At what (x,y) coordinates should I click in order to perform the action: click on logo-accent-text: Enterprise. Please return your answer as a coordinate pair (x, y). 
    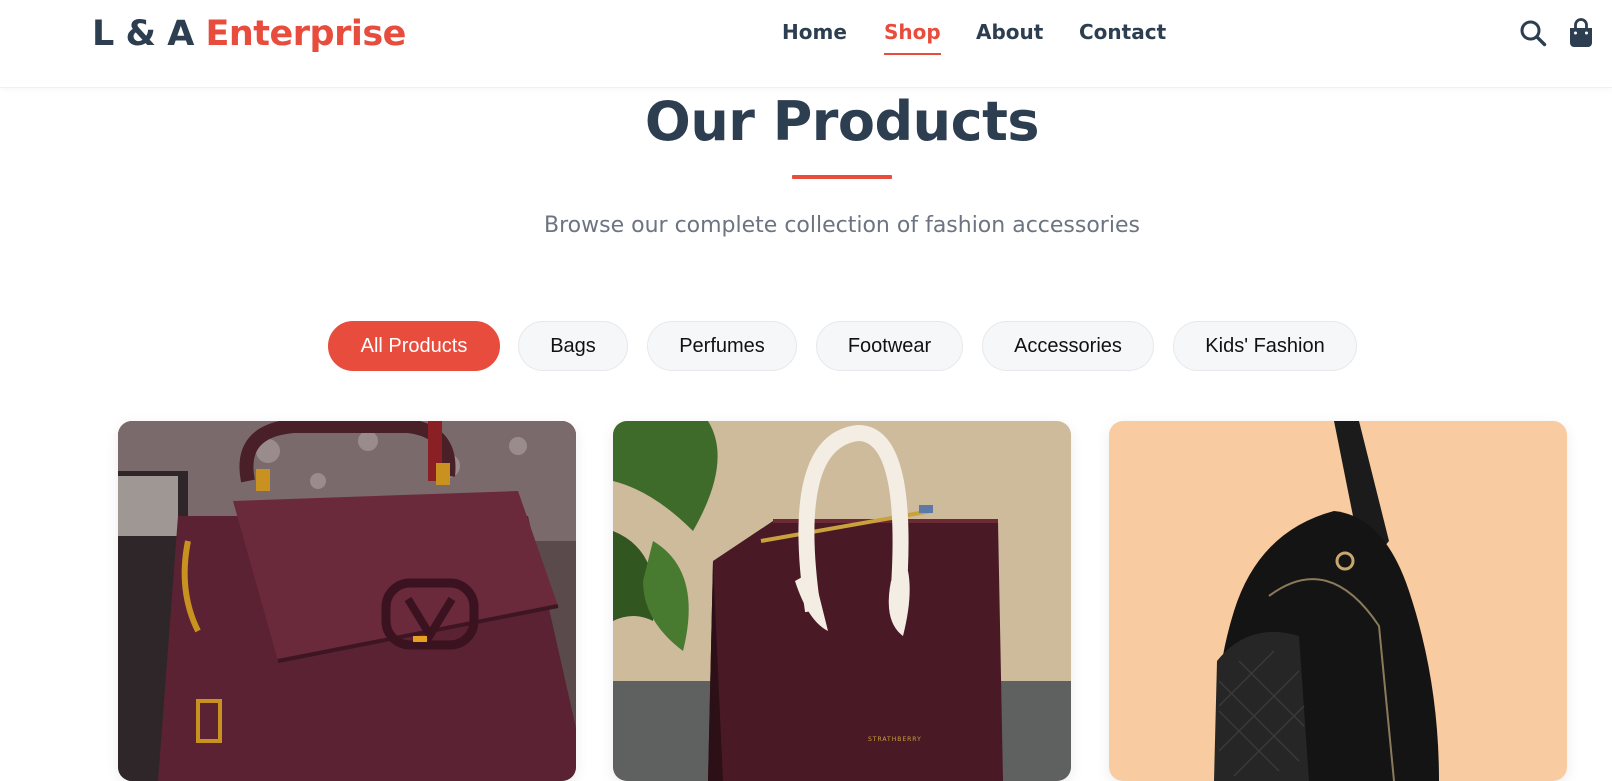
    Looking at the image, I should click on (305, 34).